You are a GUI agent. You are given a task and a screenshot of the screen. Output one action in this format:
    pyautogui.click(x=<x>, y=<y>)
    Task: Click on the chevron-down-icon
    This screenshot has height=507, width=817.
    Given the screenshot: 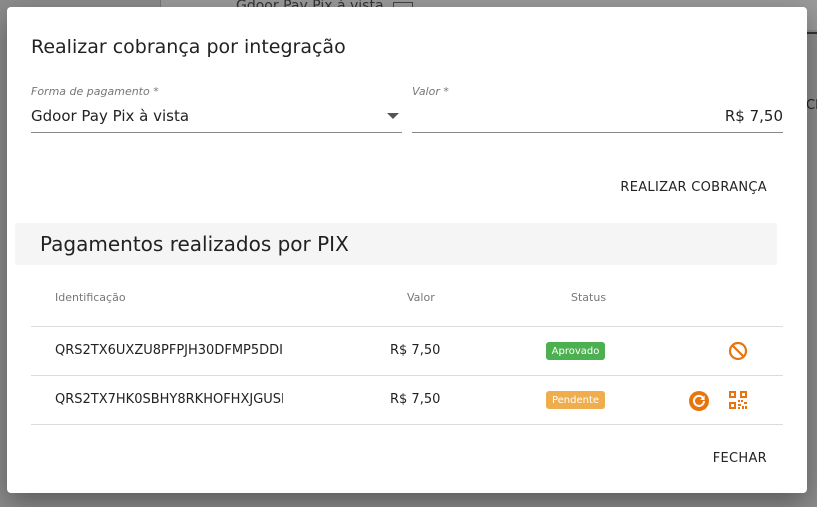 What is the action you would take?
    pyautogui.click(x=393, y=116)
    